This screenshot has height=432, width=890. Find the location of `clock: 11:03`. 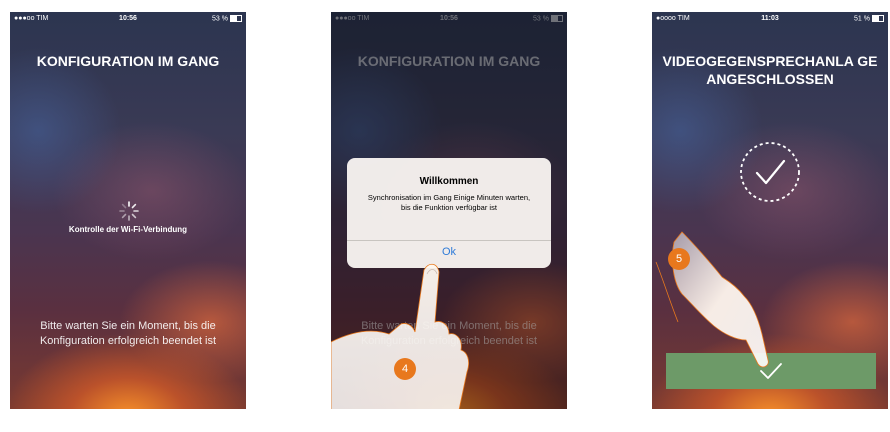

clock: 11:03 is located at coordinates (770, 18).